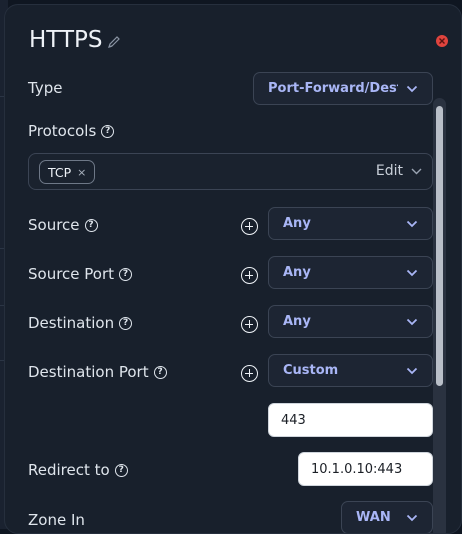  I want to click on pencil-icon, so click(114, 42).